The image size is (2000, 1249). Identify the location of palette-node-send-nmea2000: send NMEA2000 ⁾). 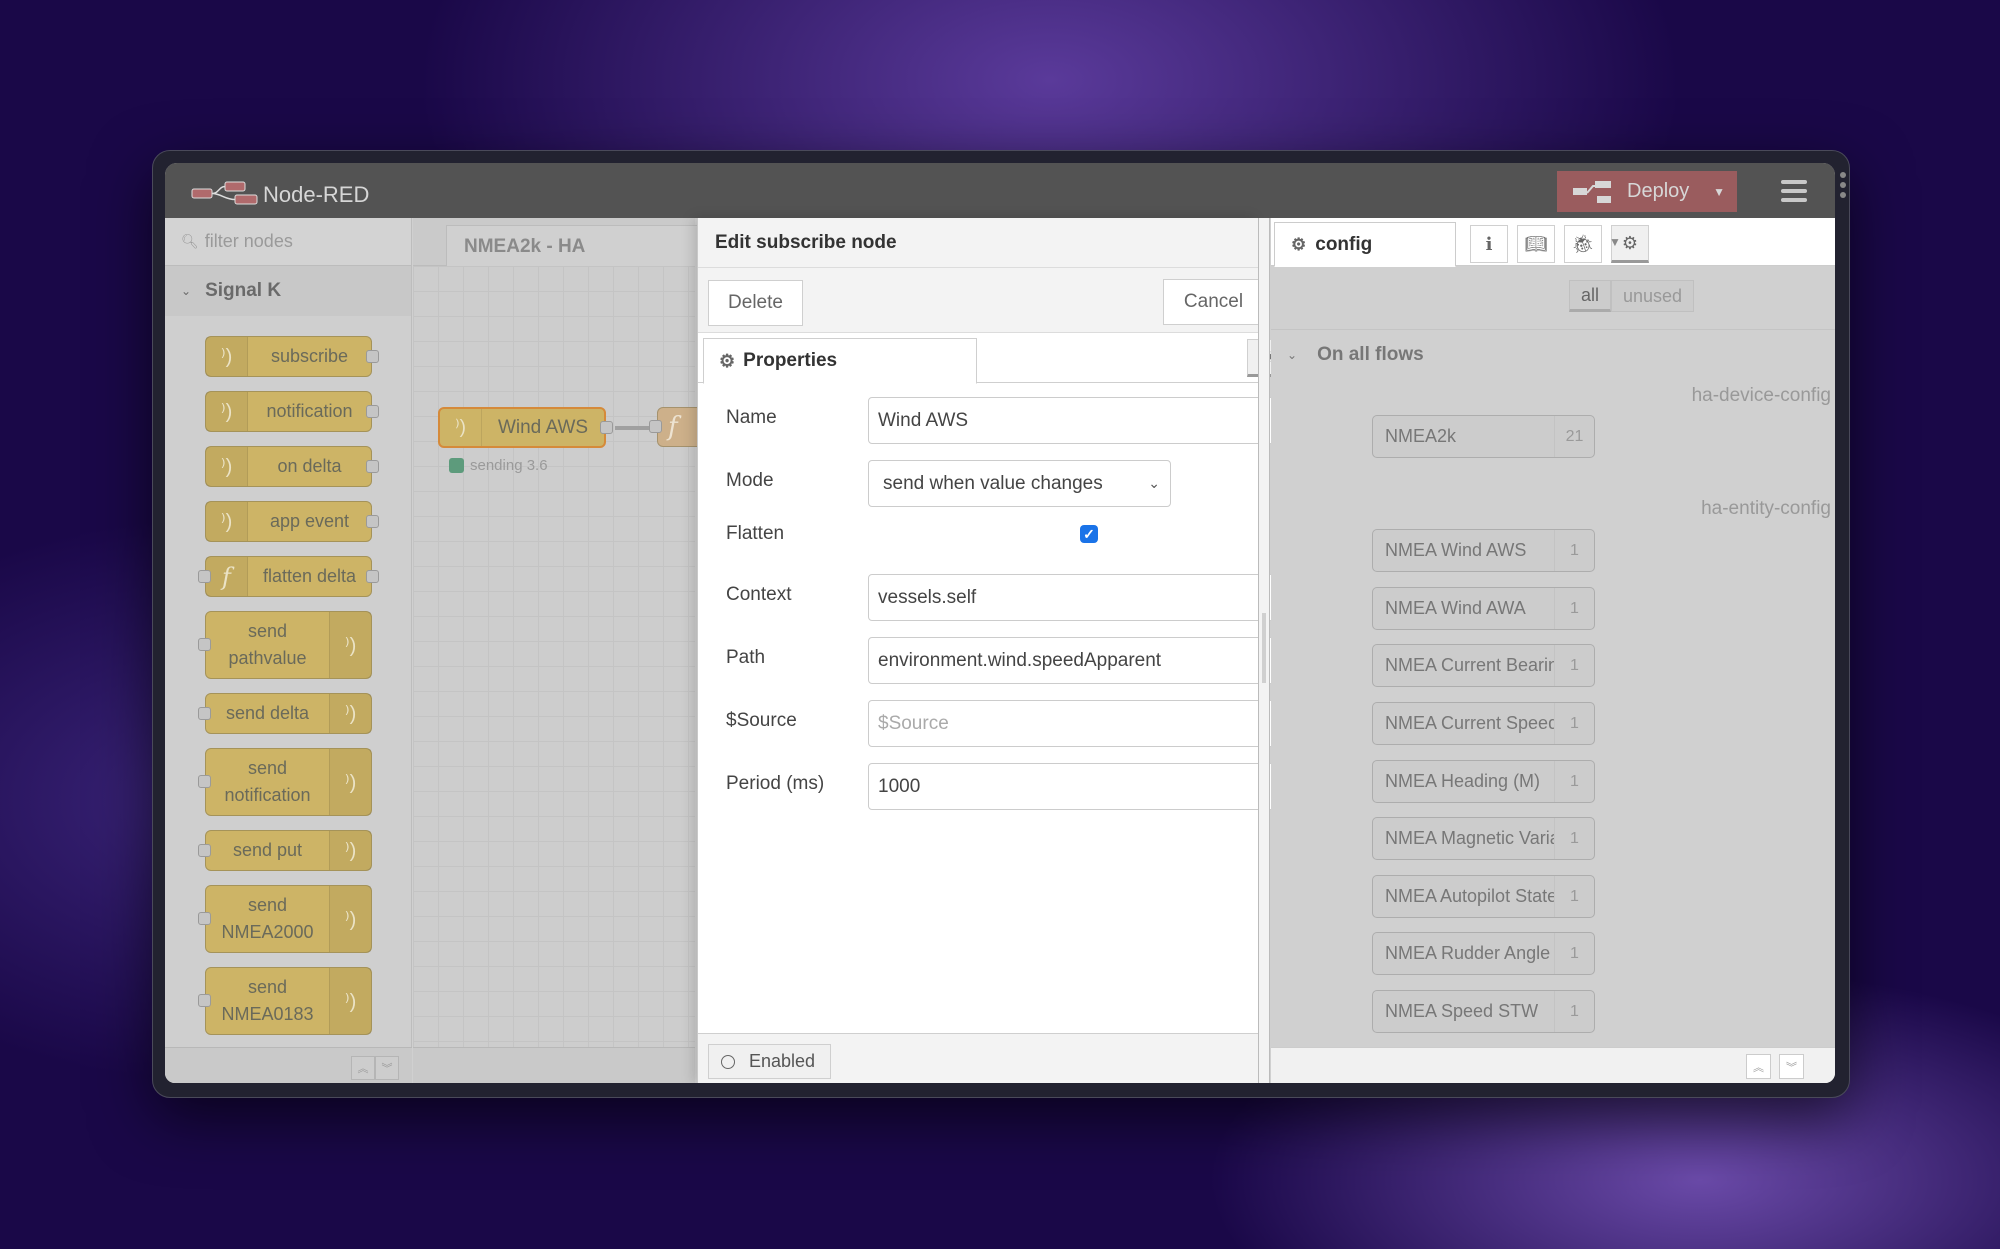
(285, 919).